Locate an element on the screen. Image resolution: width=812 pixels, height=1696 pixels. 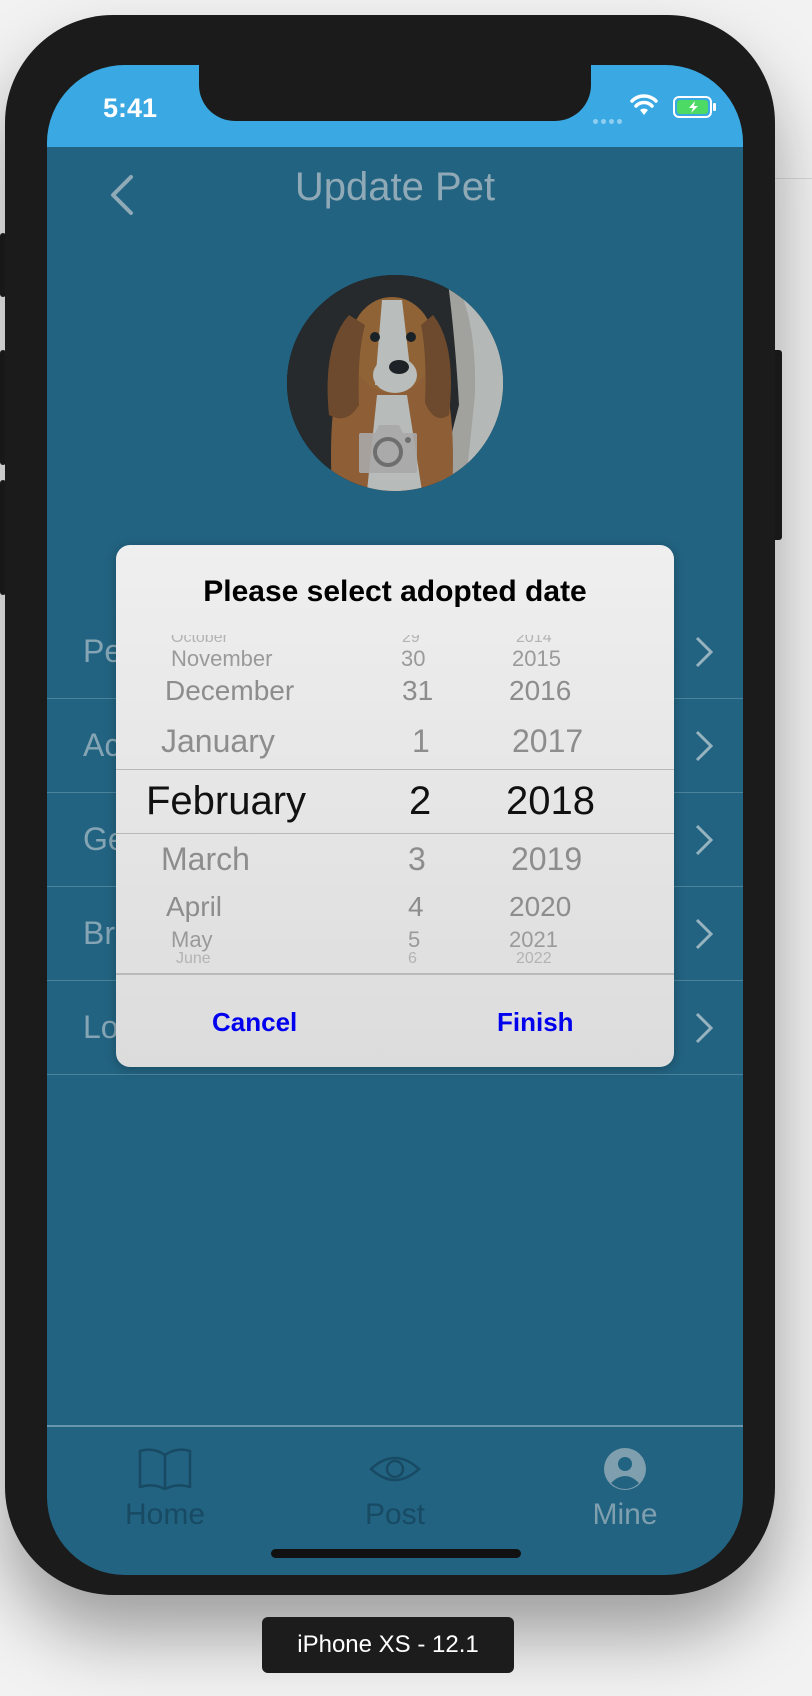
wifi-icon is located at coordinates (644, 104).